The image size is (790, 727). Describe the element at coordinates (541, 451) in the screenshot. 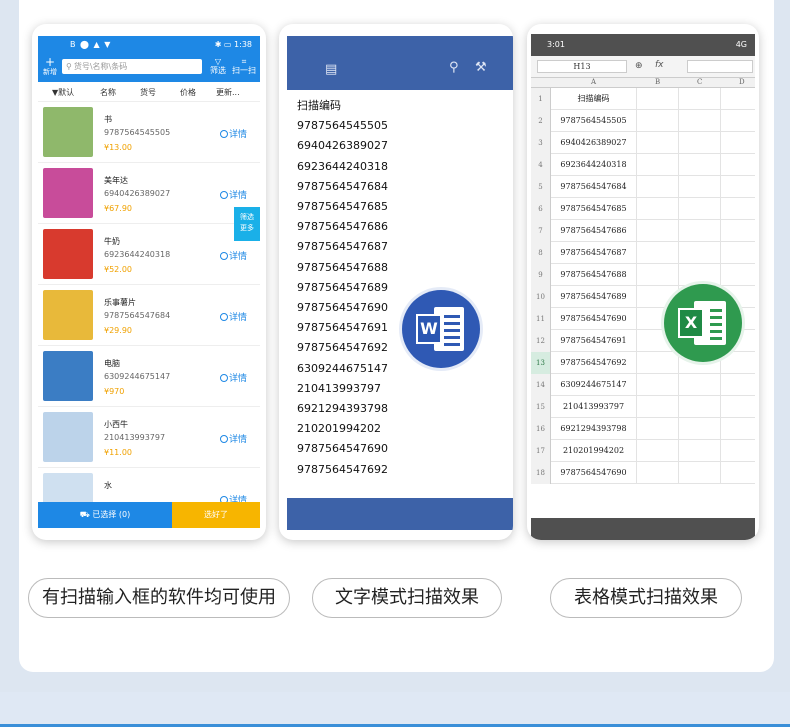

I see `row-number: 17` at that location.